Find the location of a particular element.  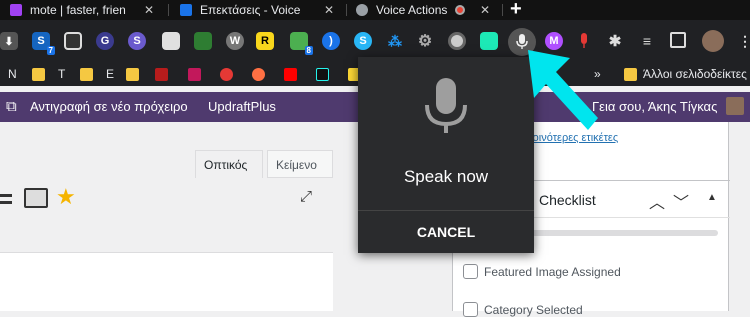

menu-dots-icon: ⋮ is located at coordinates (743, 41).